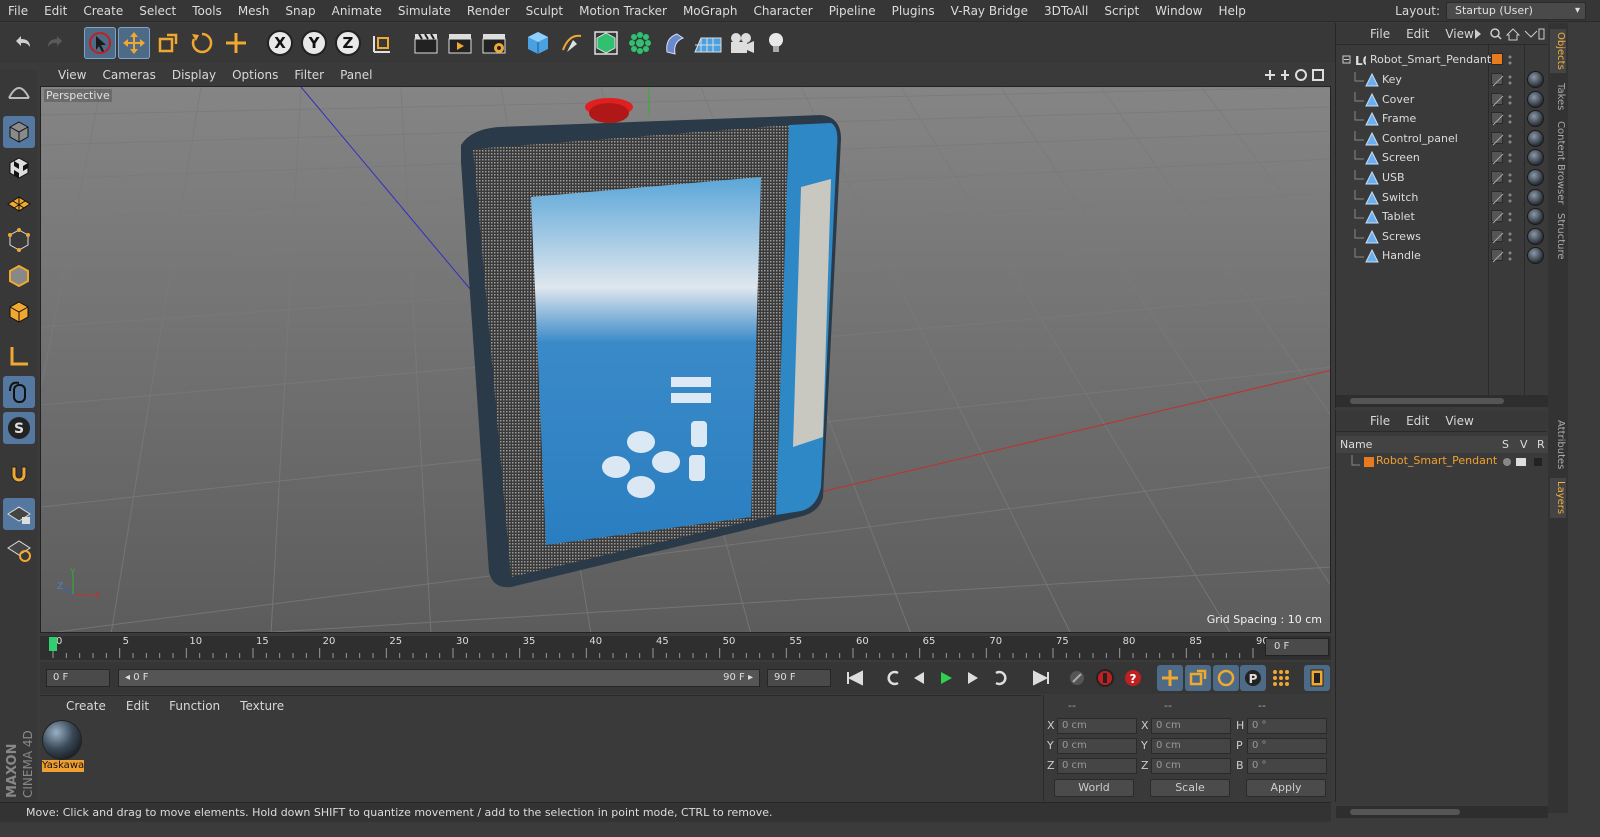  I want to click on current-frame-field: 0 F, so click(1297, 647).